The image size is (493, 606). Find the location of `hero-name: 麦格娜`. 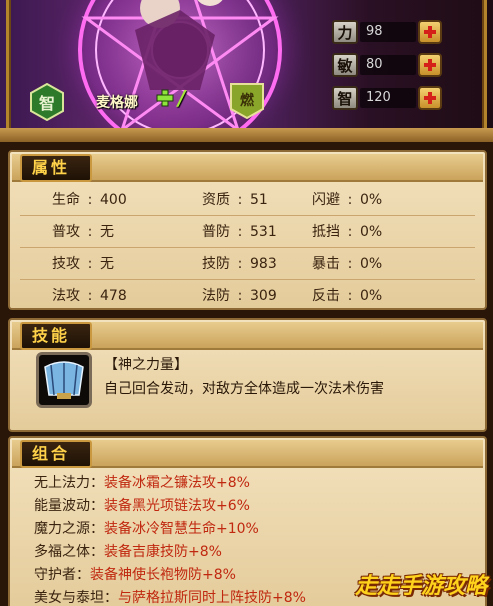

hero-name: 麦格娜 is located at coordinates (117, 103).